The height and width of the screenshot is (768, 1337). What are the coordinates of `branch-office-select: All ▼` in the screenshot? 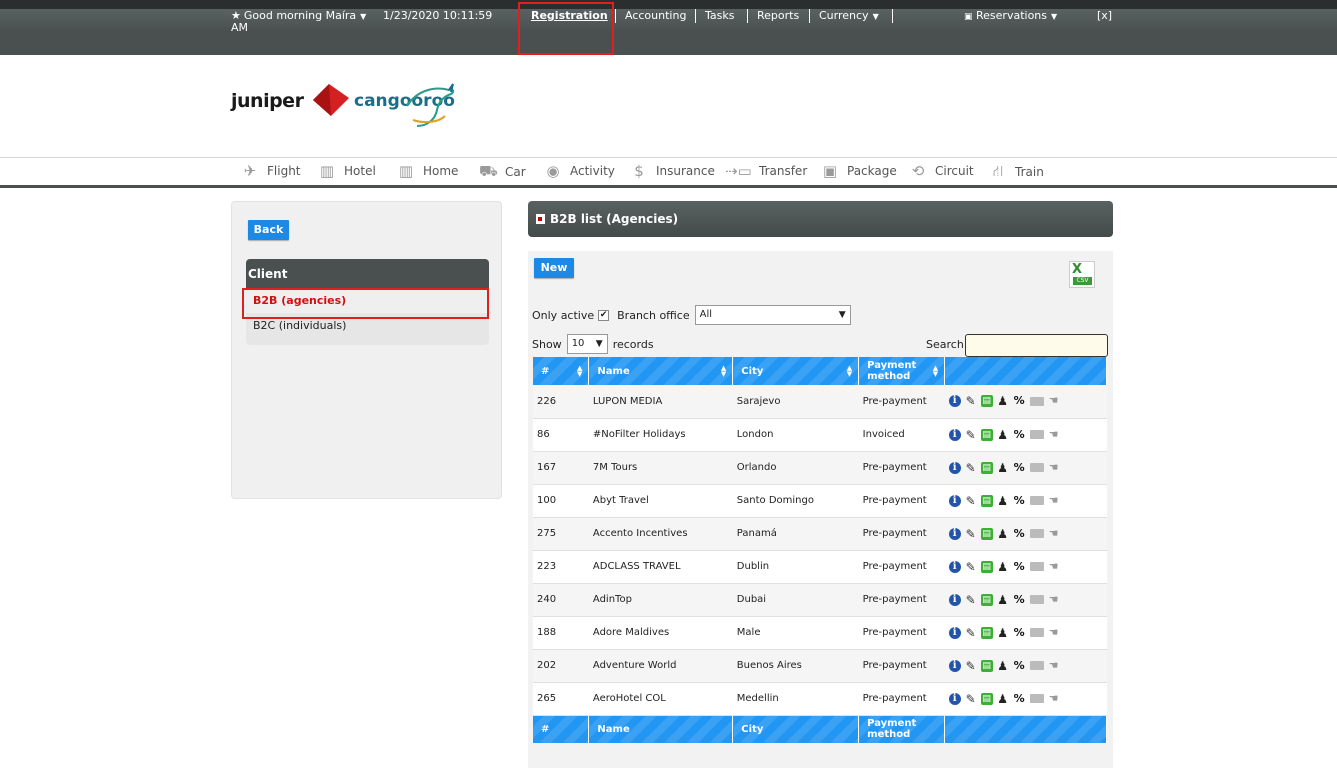 It's located at (772, 315).